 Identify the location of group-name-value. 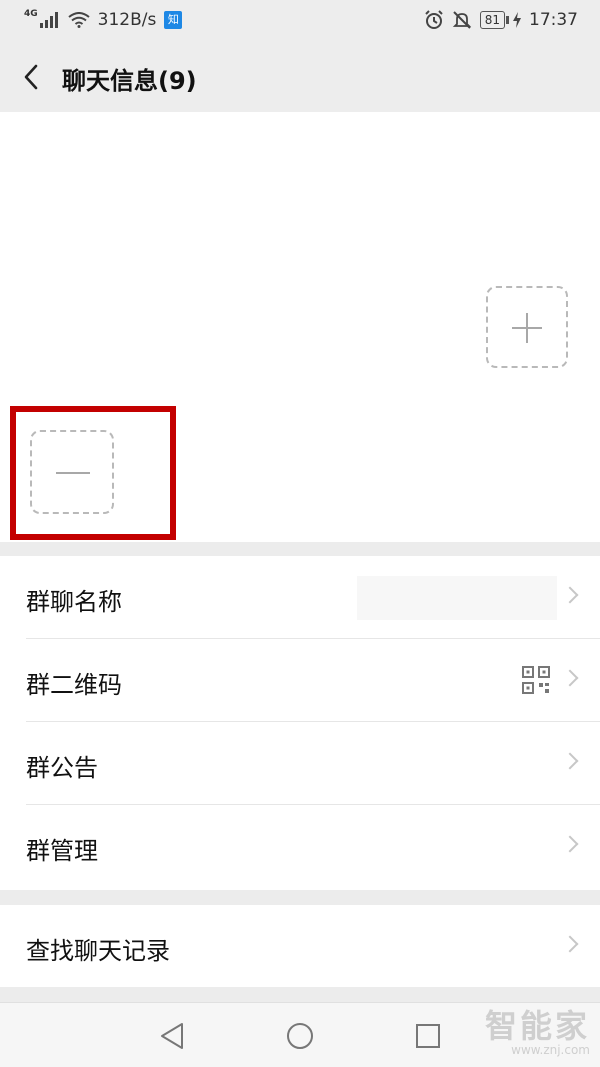
(457, 598).